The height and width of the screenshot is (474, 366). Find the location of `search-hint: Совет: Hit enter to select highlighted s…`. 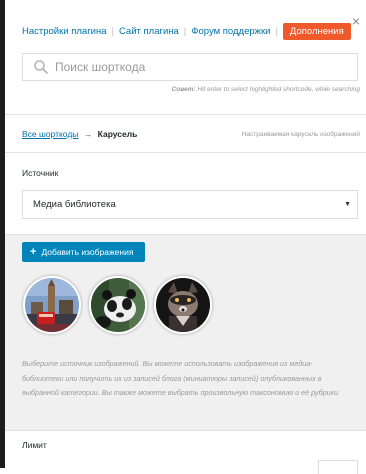

search-hint: Совет: Hit enter to select highlighted s… is located at coordinates (266, 89).